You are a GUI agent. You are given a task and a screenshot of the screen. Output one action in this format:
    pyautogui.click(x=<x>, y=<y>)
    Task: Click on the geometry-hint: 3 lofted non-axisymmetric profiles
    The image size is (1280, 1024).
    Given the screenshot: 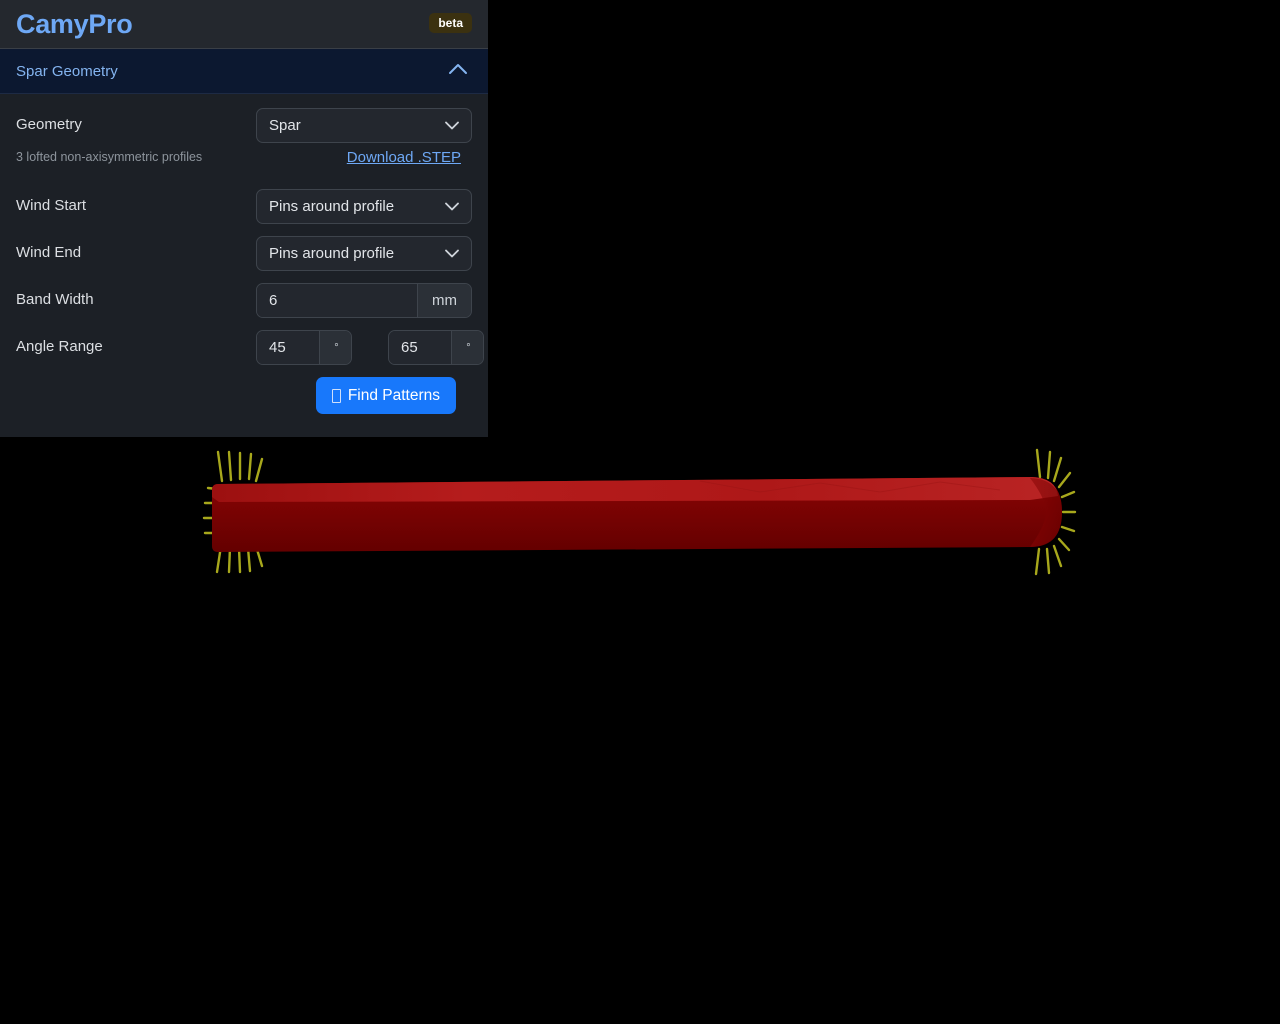 What is the action you would take?
    pyautogui.click(x=109, y=157)
    